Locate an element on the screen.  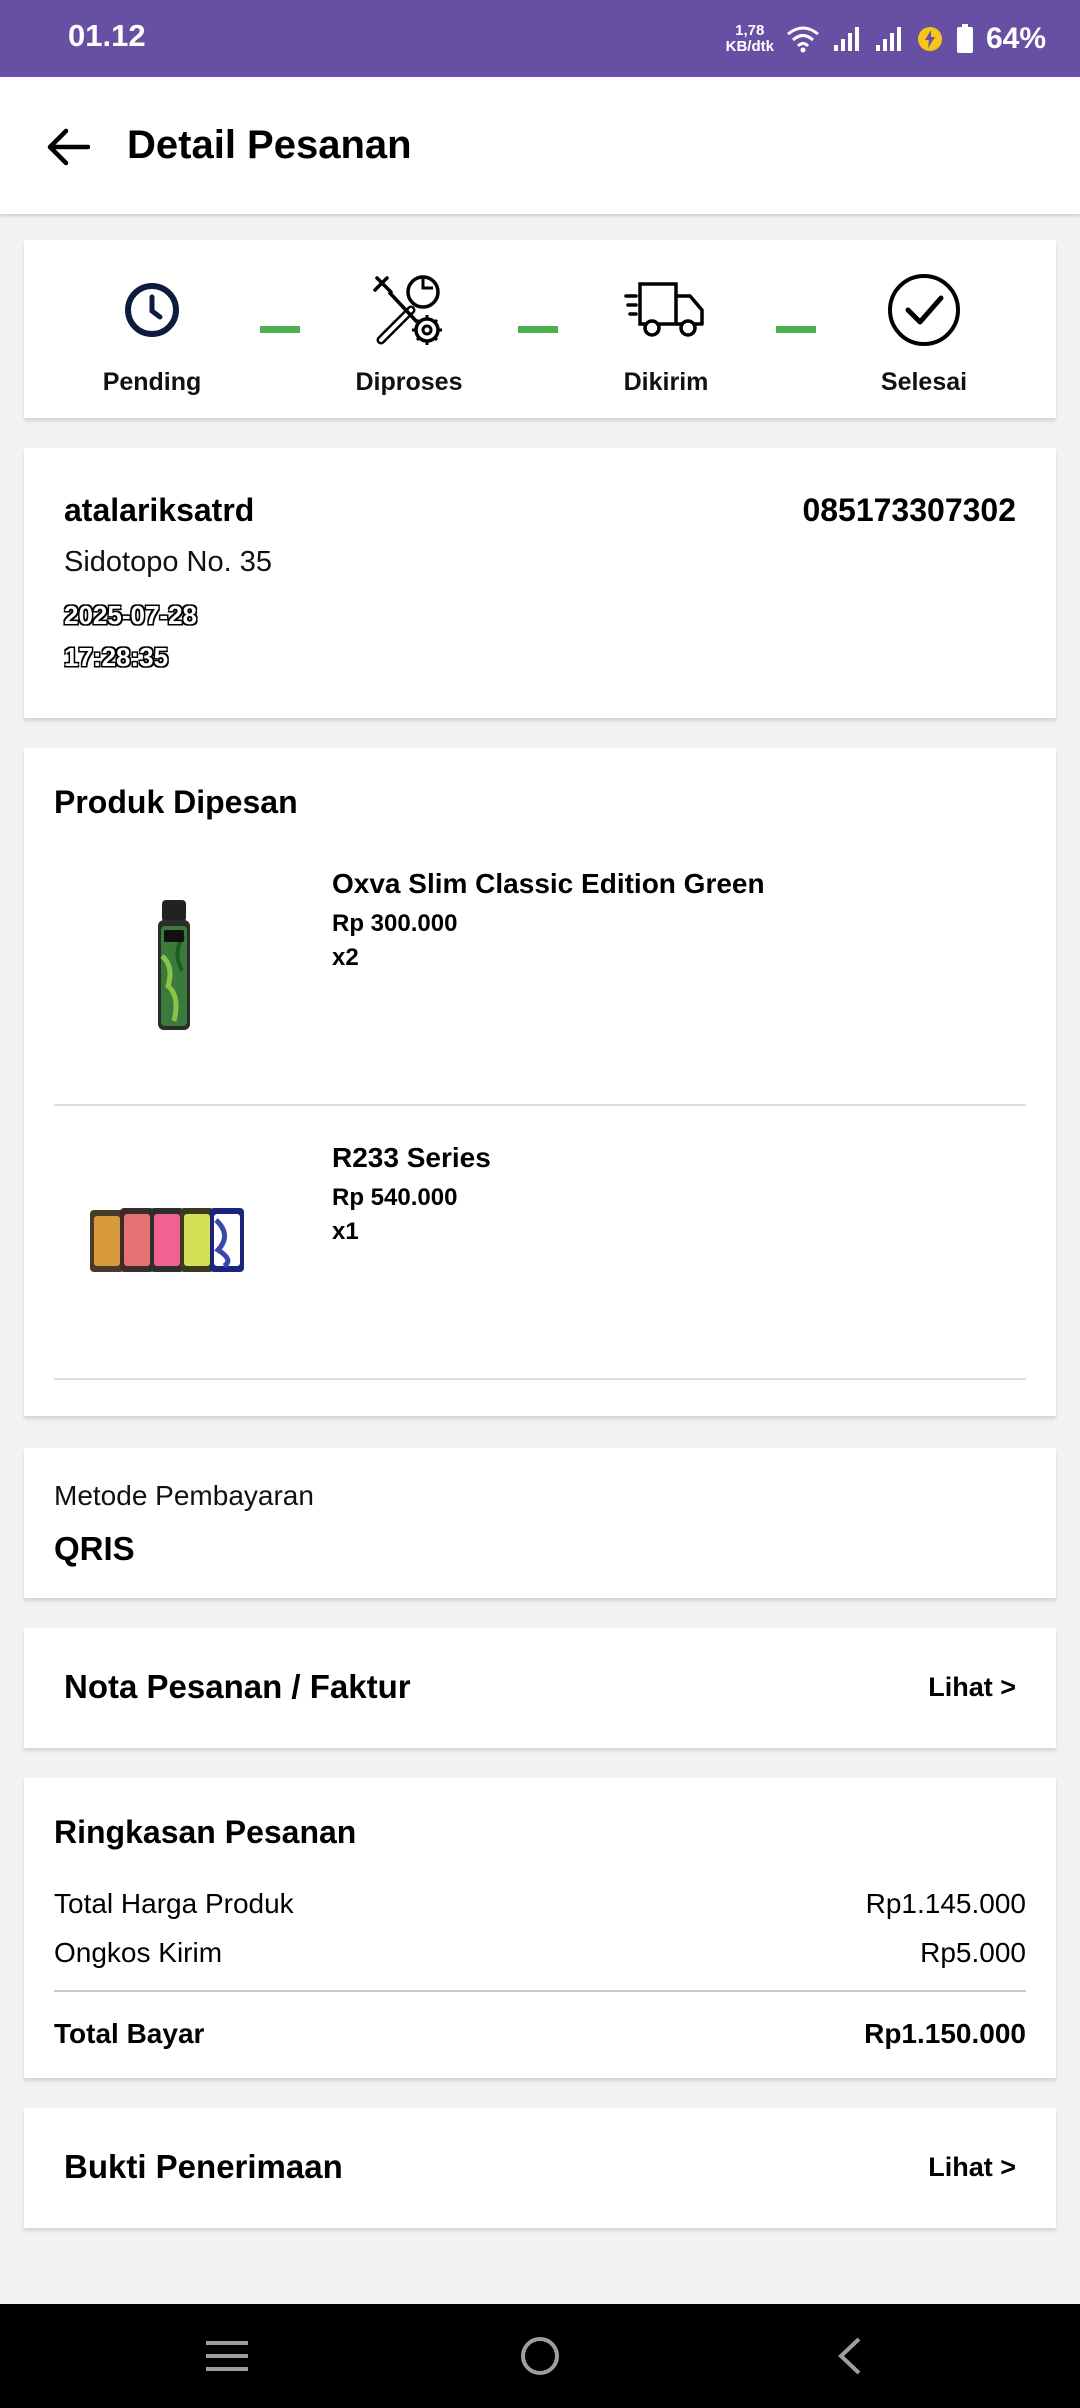
home-button is located at coordinates (540, 2356).